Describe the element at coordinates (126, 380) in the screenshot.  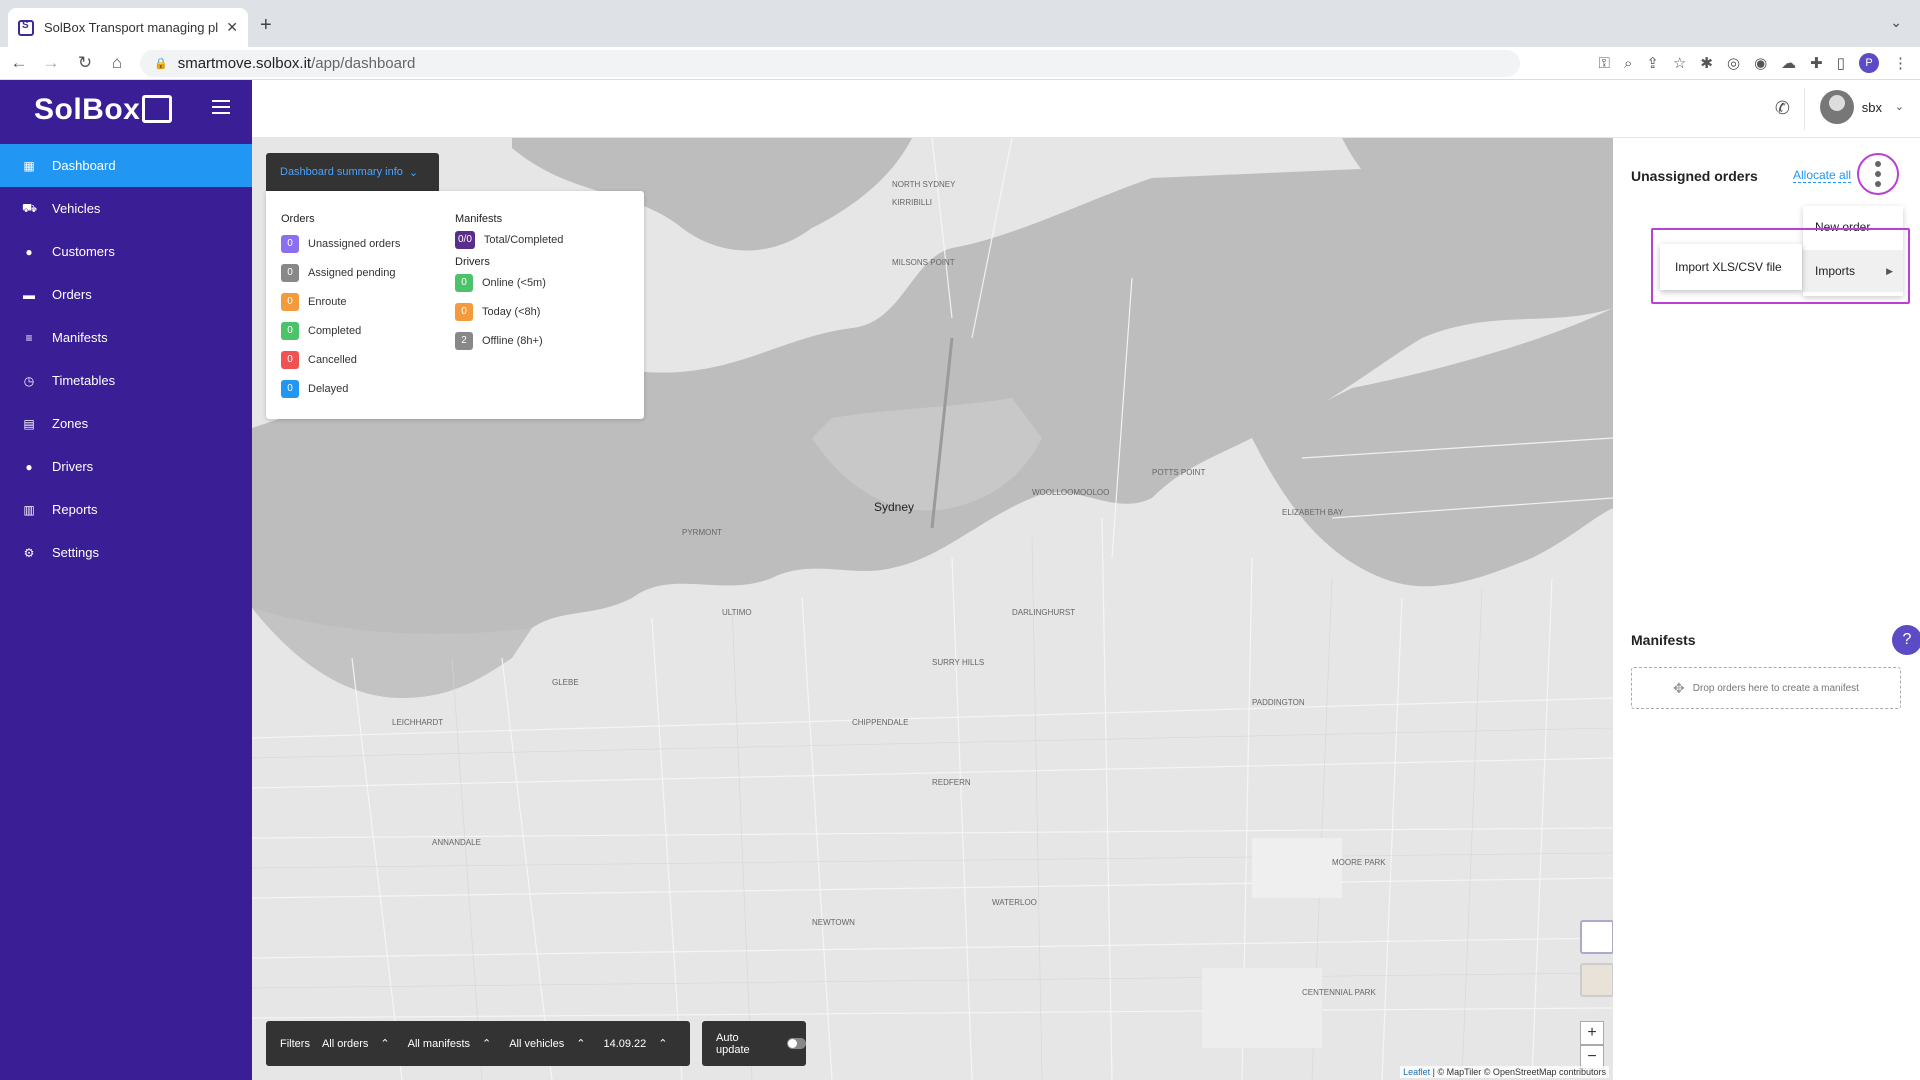
I see `sidebar-item-timetables: ◷ Timetables` at that location.